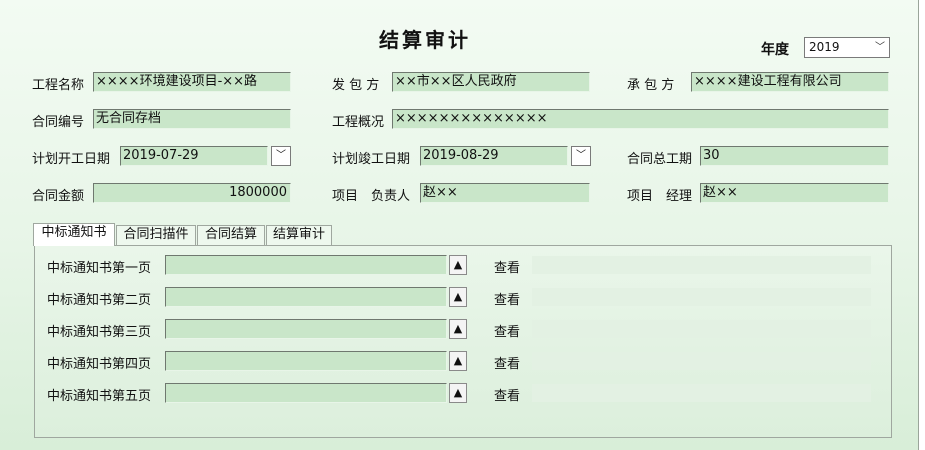 The width and height of the screenshot is (925, 450). What do you see at coordinates (74, 234) in the screenshot?
I see `tab-bid-notice: 中标通知书` at bounding box center [74, 234].